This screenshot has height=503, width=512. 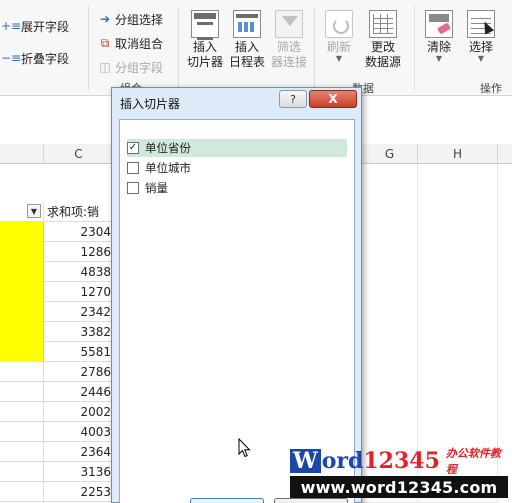 I want to click on data-source-icon, so click(x=383, y=24).